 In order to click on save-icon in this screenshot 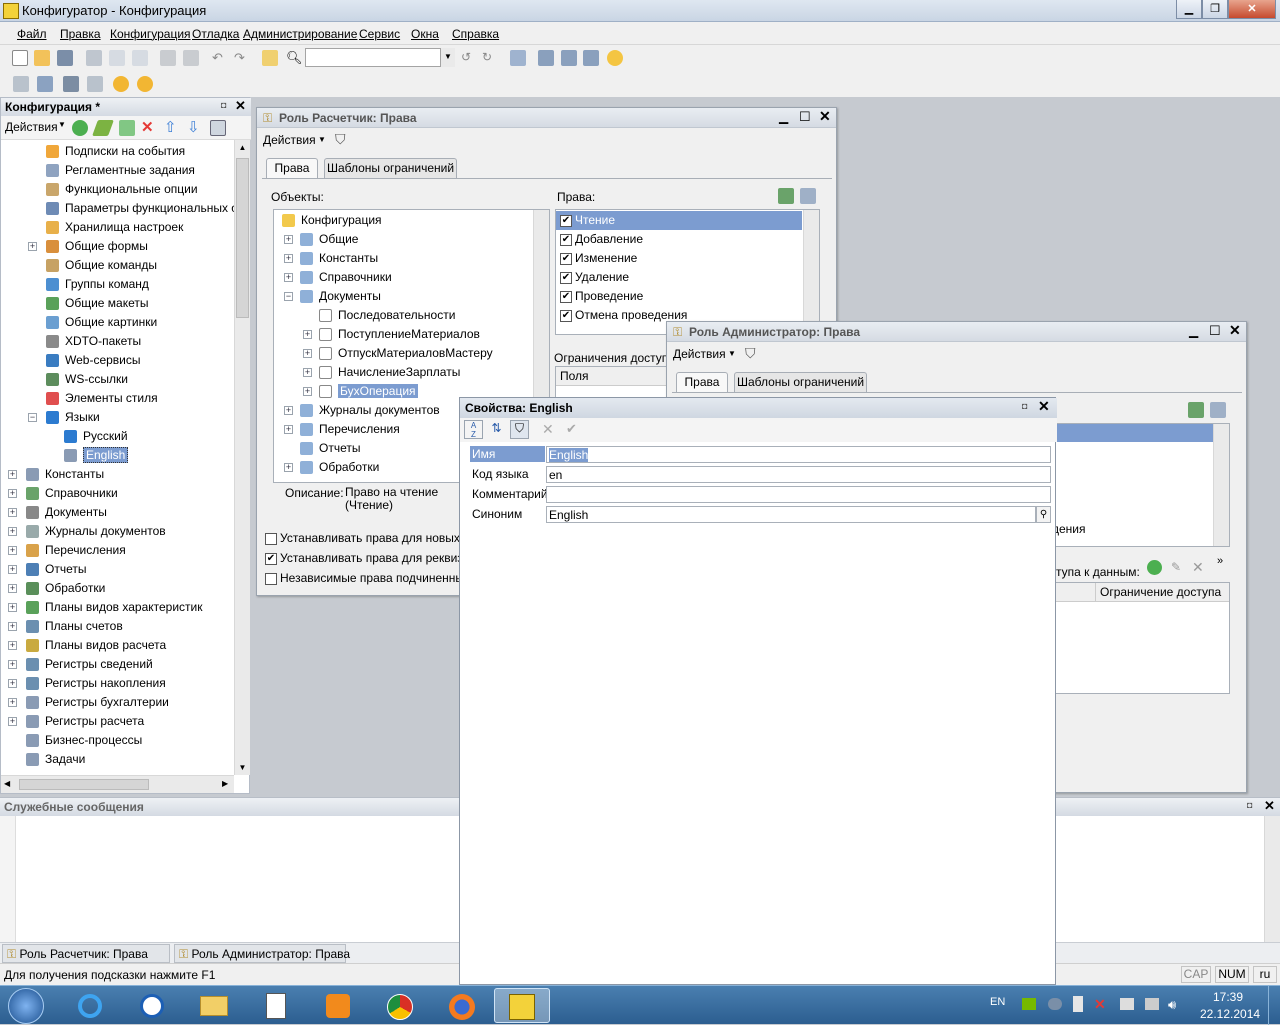, I will do `click(65, 58)`.